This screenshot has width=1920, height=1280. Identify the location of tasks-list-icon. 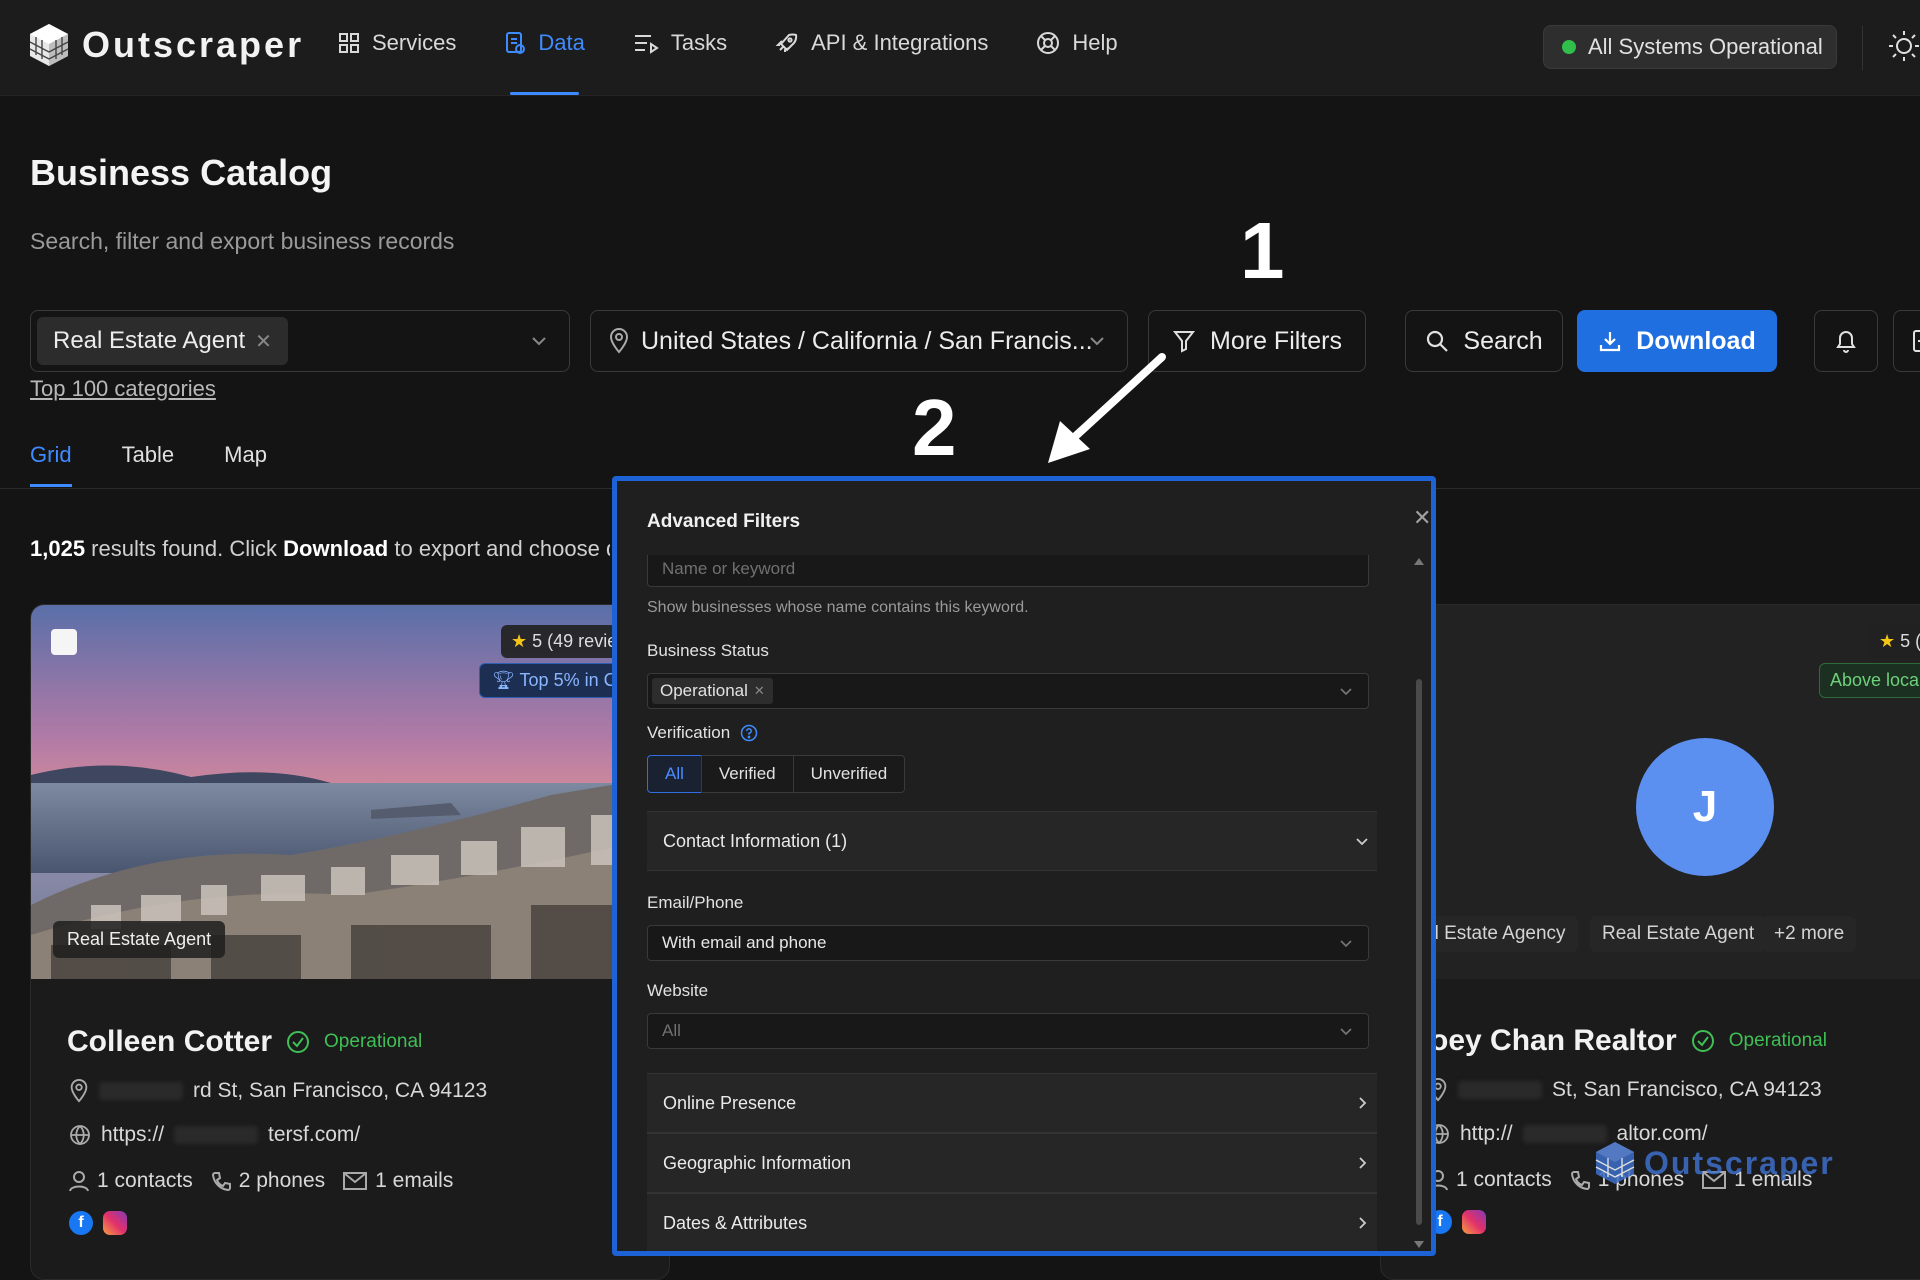
(646, 44).